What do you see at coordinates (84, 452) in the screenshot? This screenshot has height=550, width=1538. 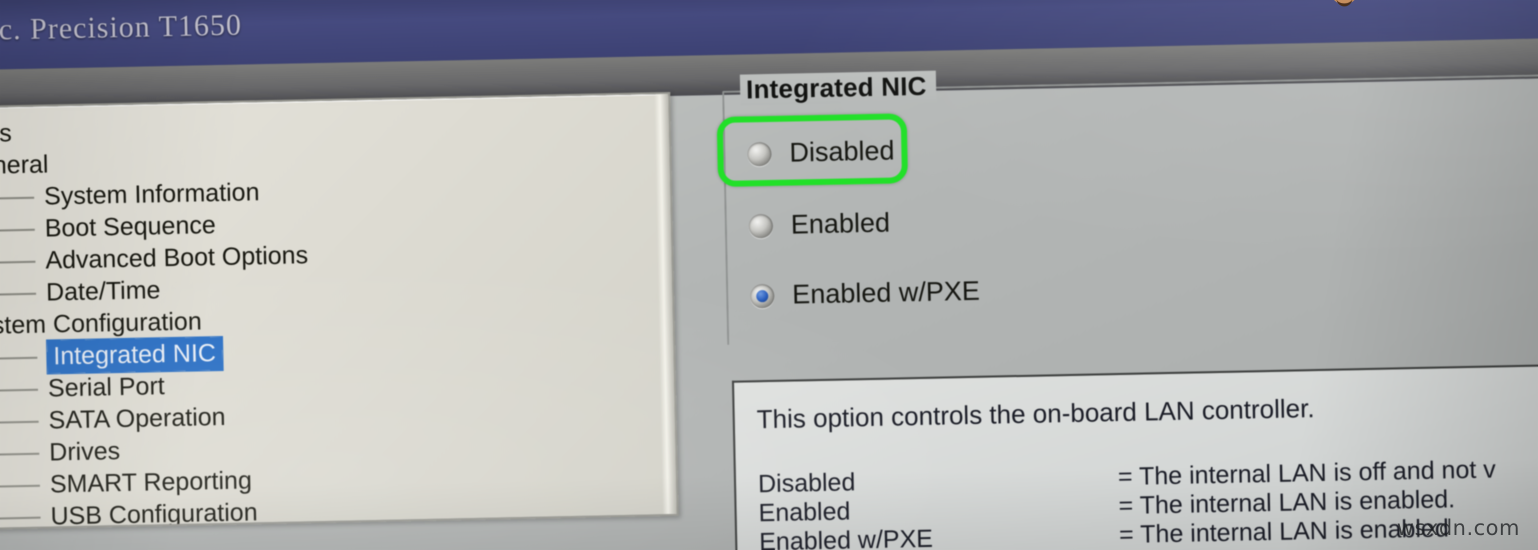 I see `sidebar-item-label: Drives` at bounding box center [84, 452].